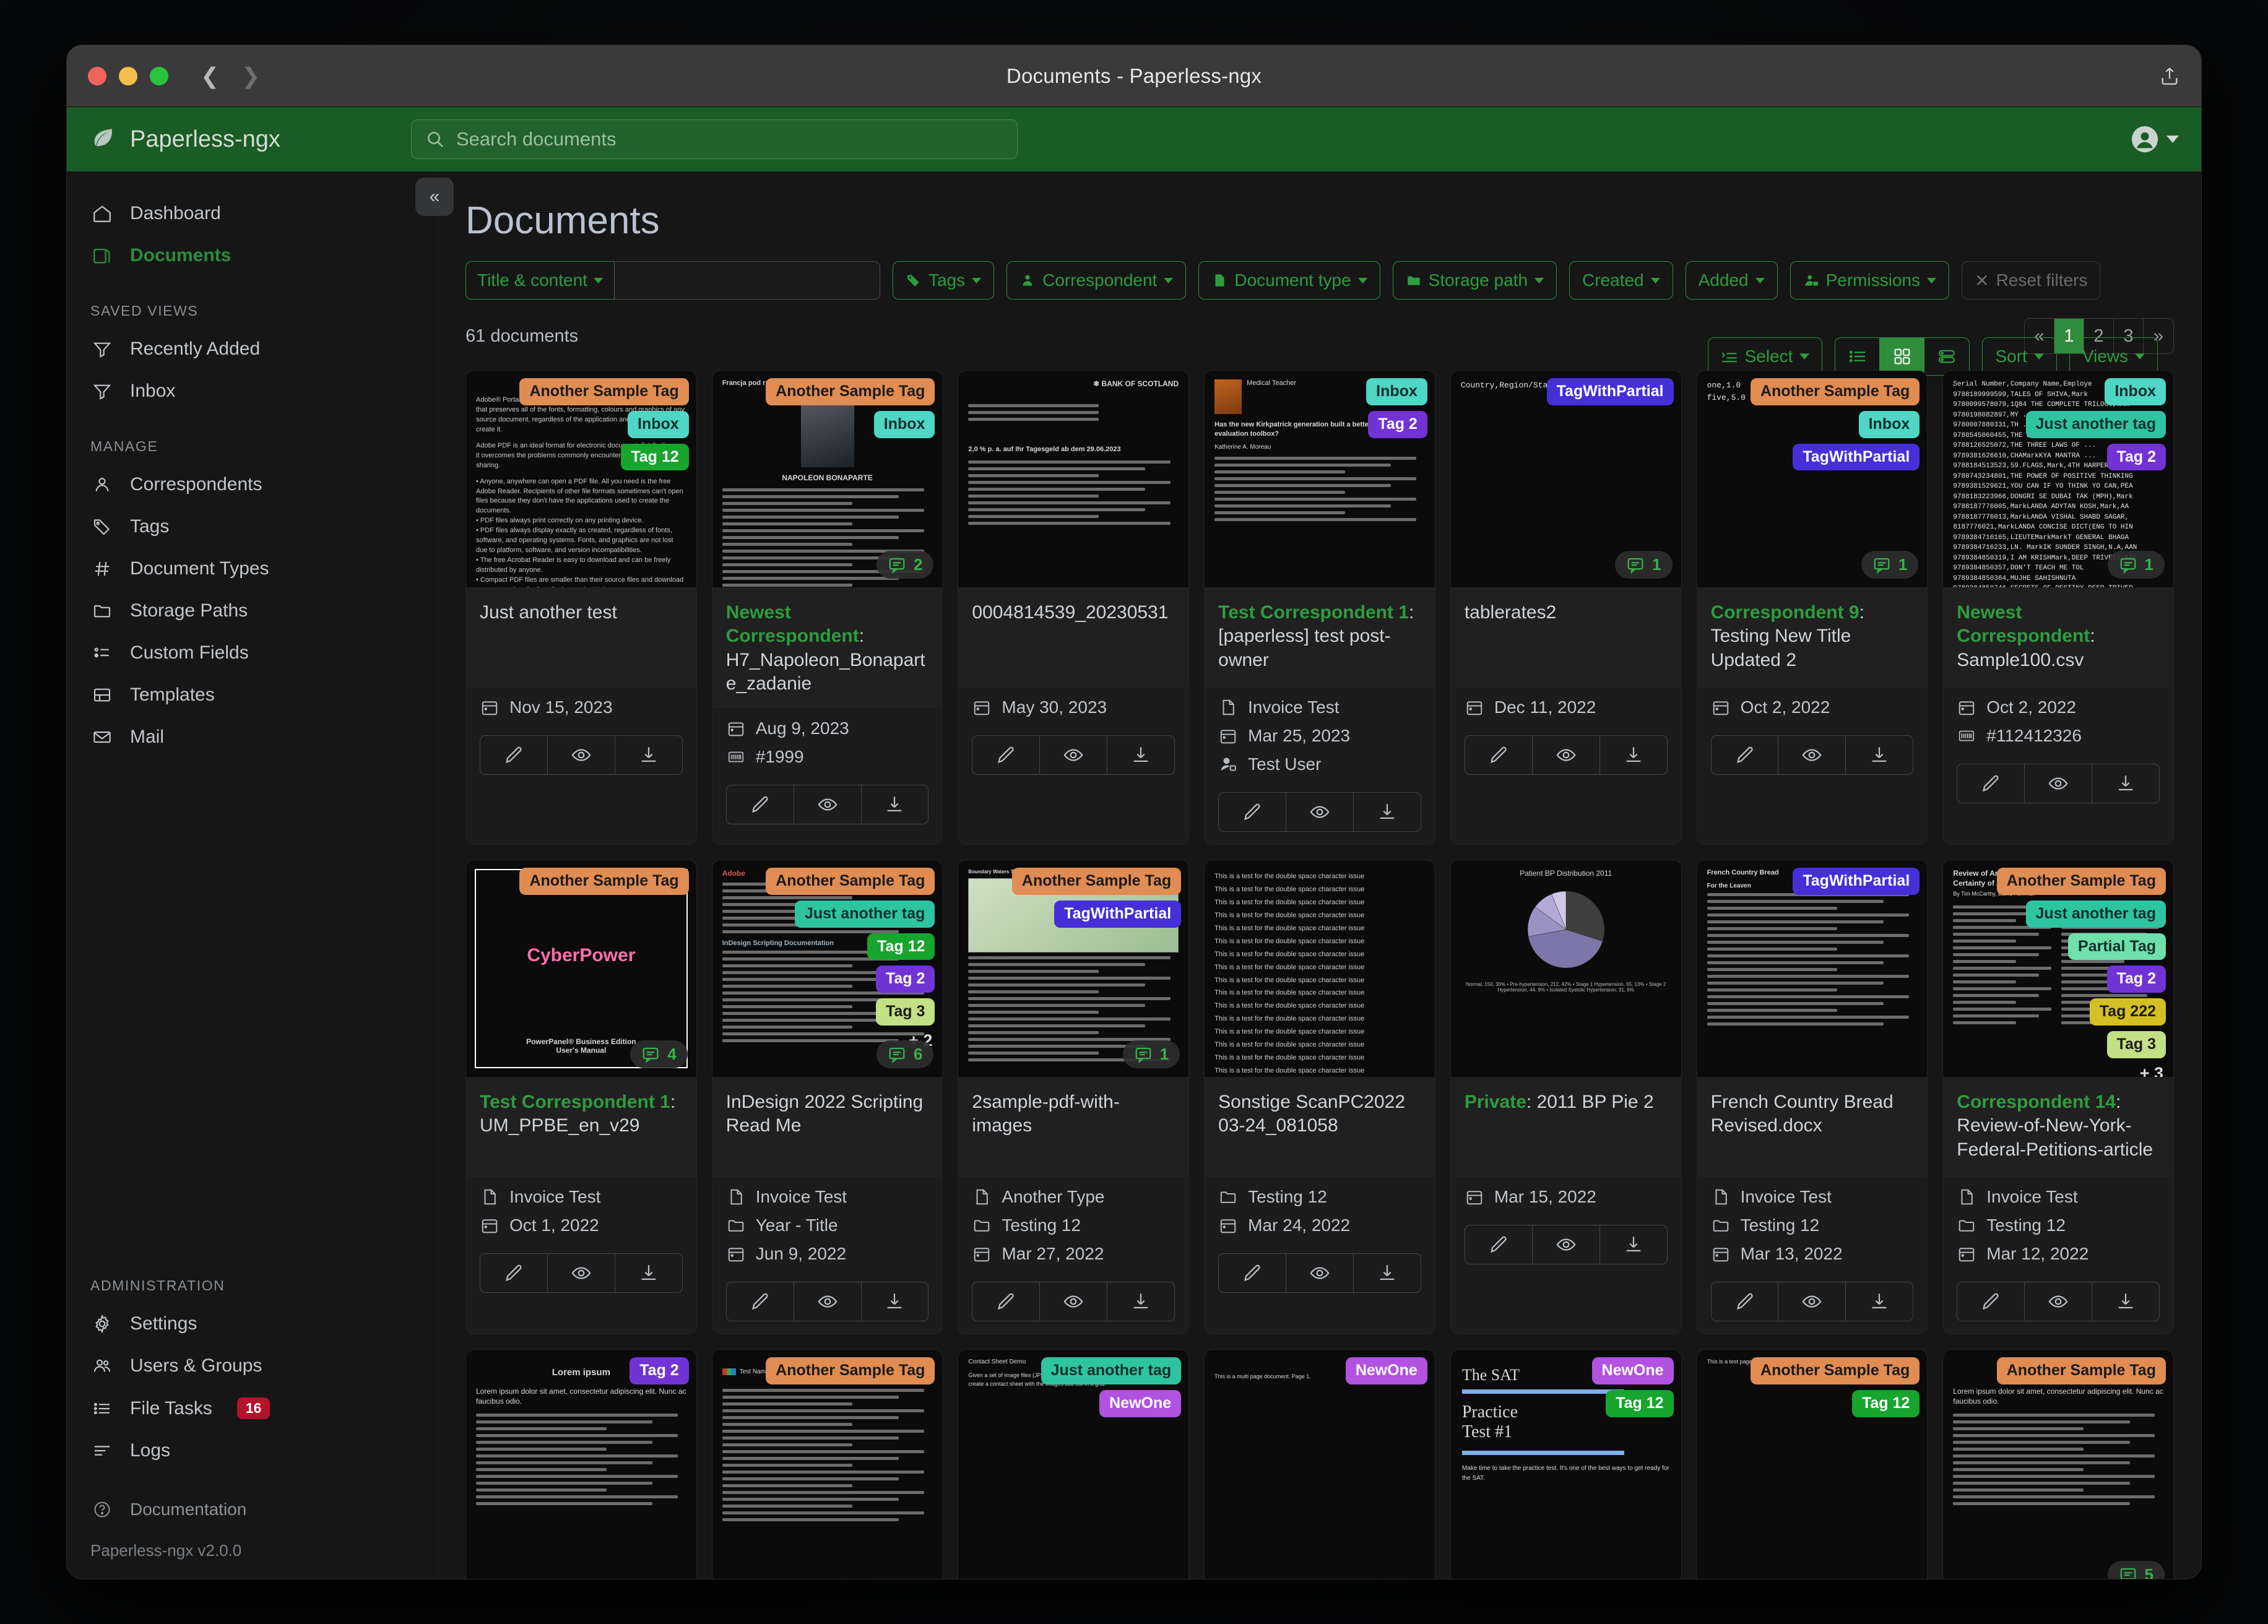 The image size is (2268, 1624). I want to click on title-content-input, so click(746, 280).